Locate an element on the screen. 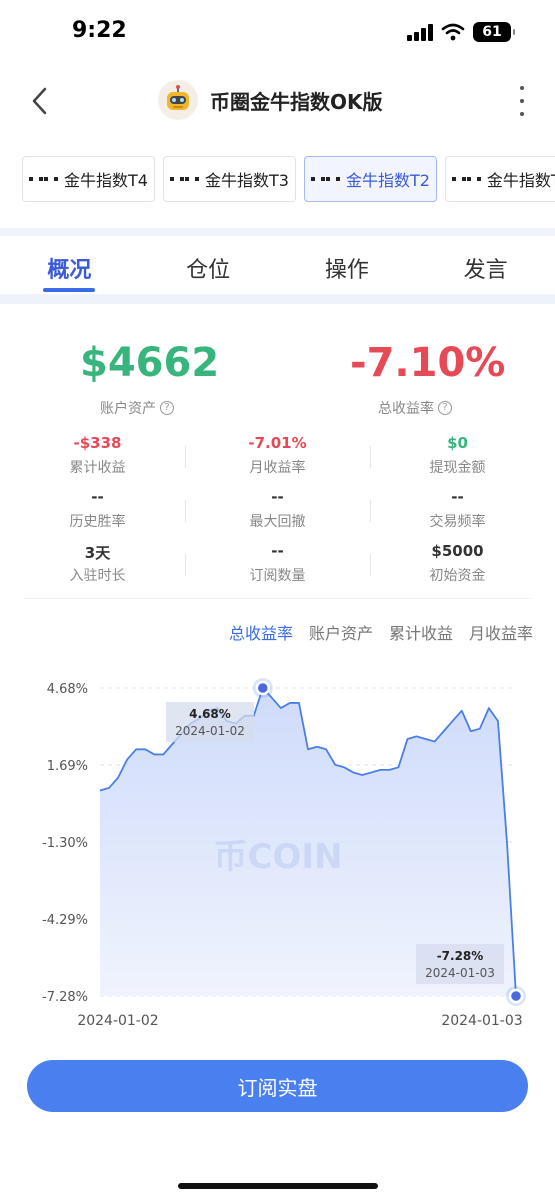 The height and width of the screenshot is (1200, 555). stat-tenure: 3天 入驻时长 is located at coordinates (97, 563).